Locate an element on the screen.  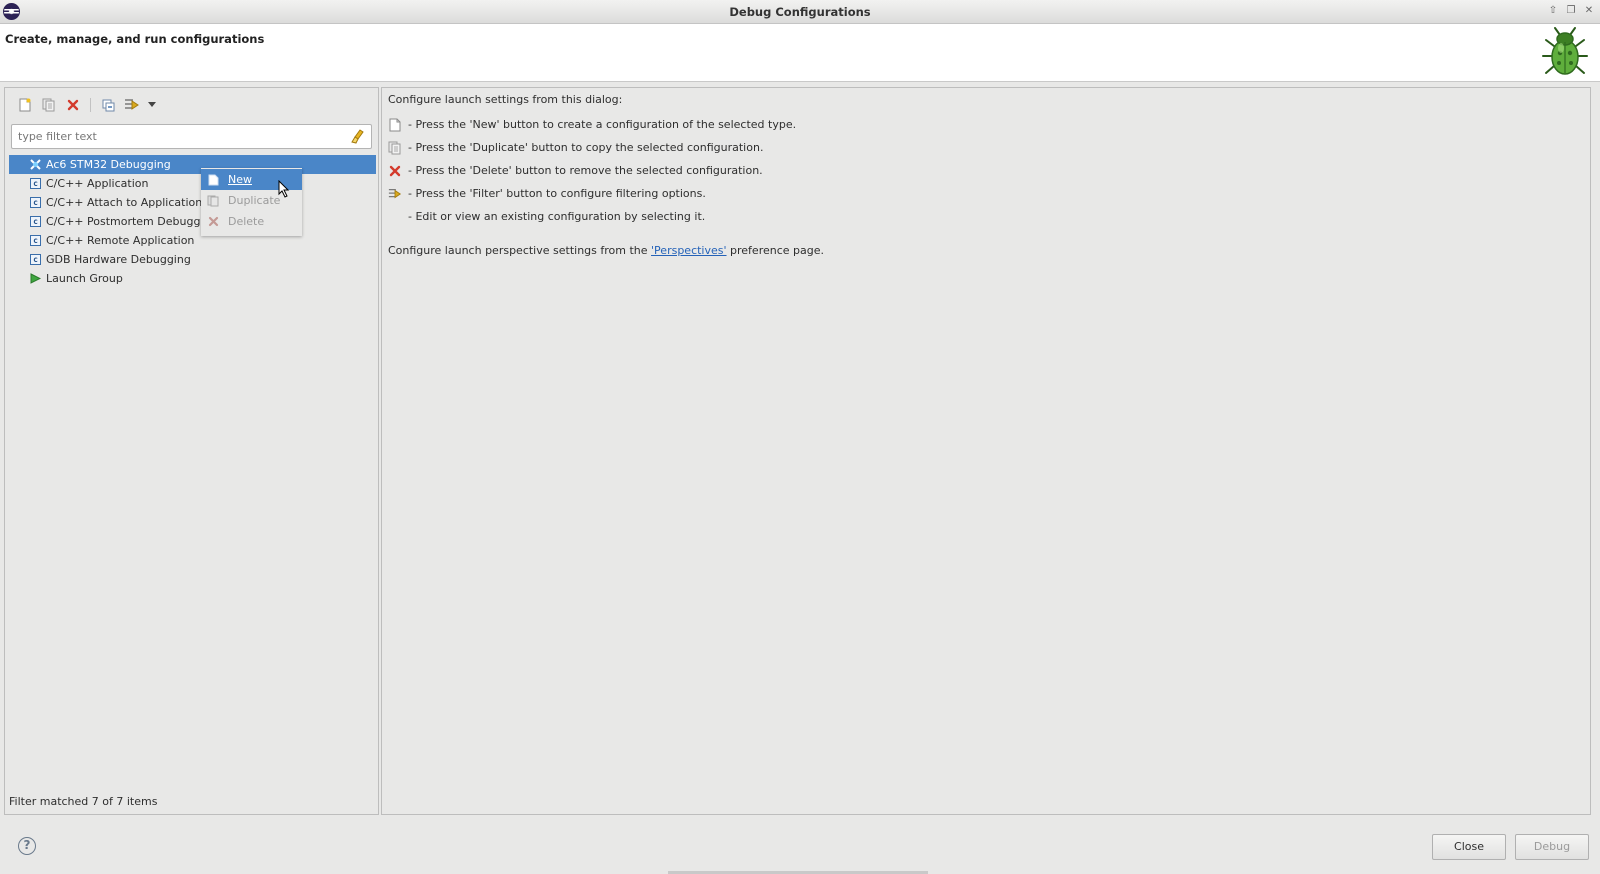
tree-item-label: Ac6 STM32 Debugging is located at coordinates (108, 164).